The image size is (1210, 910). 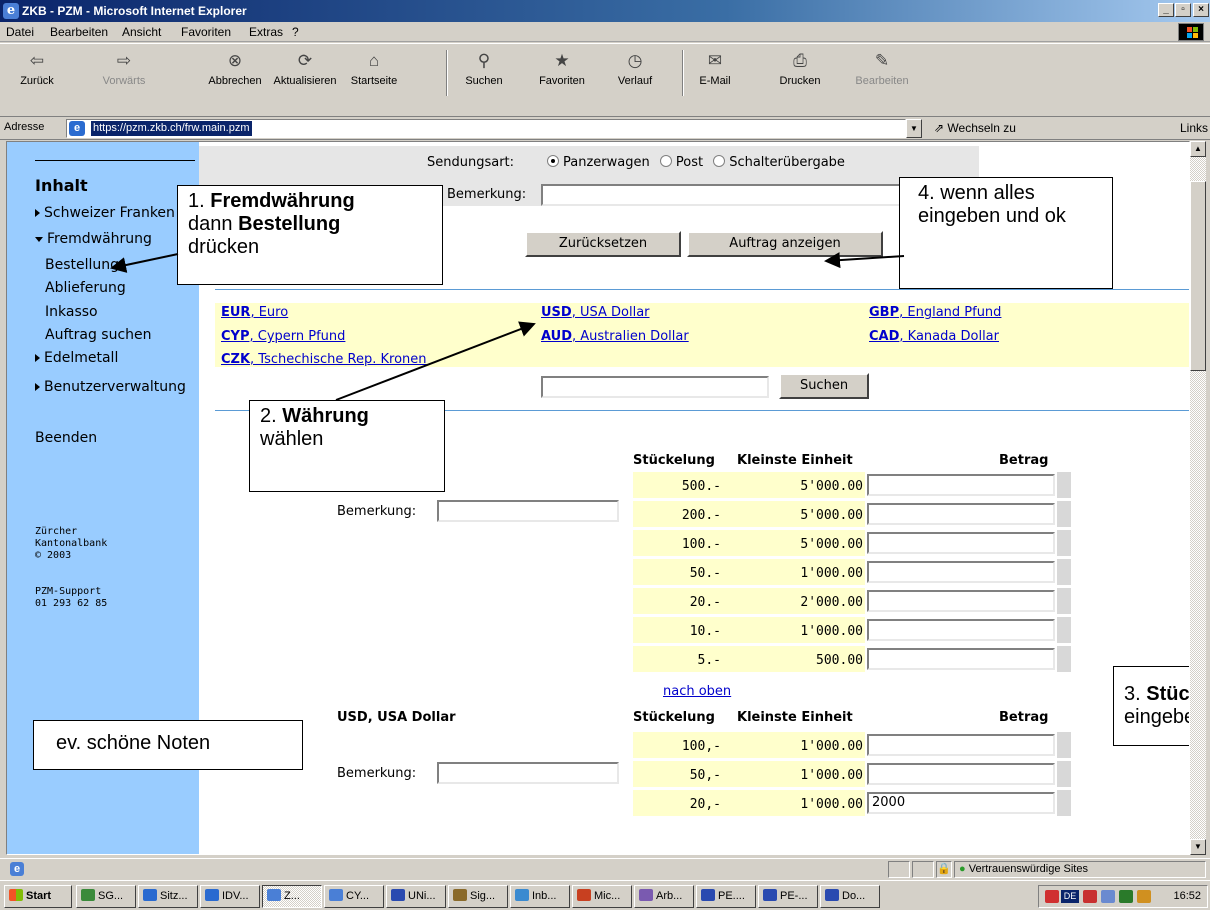 I want to click on page-icon: e, so click(x=77, y=128).